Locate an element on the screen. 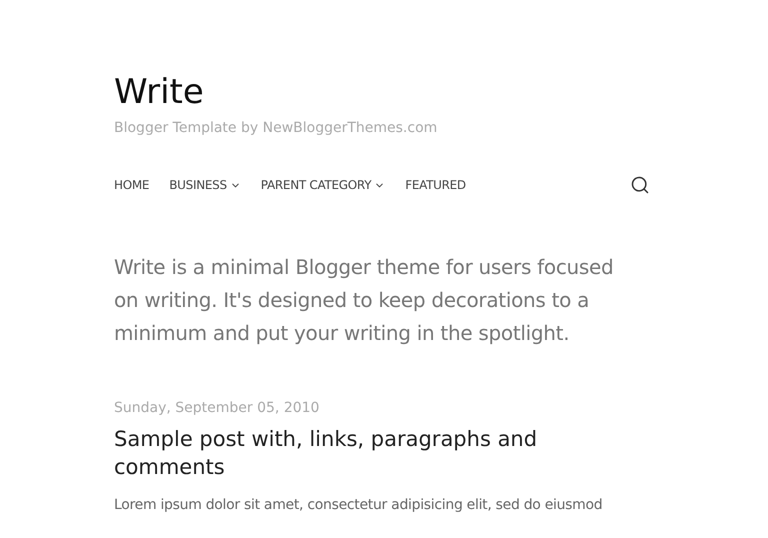 The image size is (768, 538). post-excerpt: Lorem ipsum dolor sit amet, consectetur adipisicing elit, sed do eiusmod is located at coordinates (358, 505).